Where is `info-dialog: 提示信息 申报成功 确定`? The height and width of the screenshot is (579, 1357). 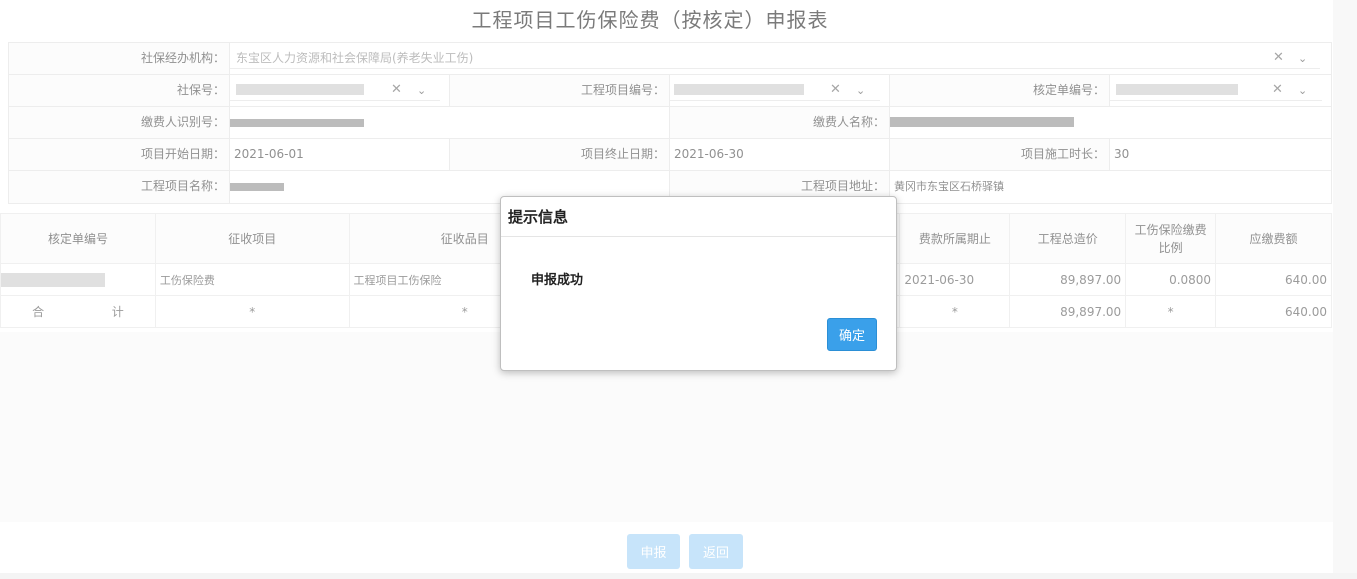 info-dialog: 提示信息 申报成功 确定 is located at coordinates (698, 283).